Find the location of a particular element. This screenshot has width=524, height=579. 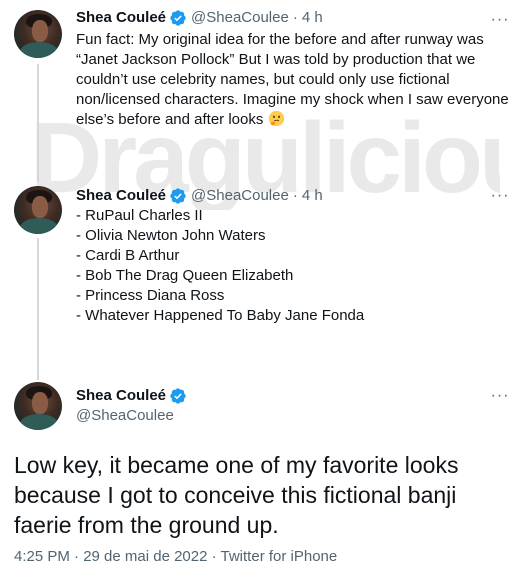

list-item: - Whatever Happened To Baby Jane Fonda is located at coordinates (220, 315).